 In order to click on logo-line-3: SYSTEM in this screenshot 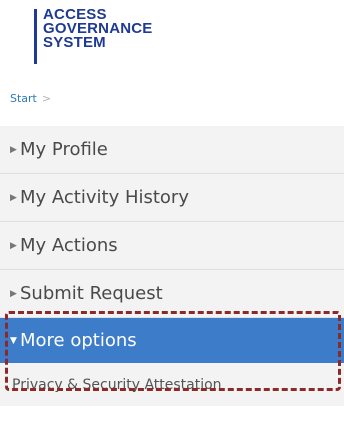, I will do `click(74, 42)`.